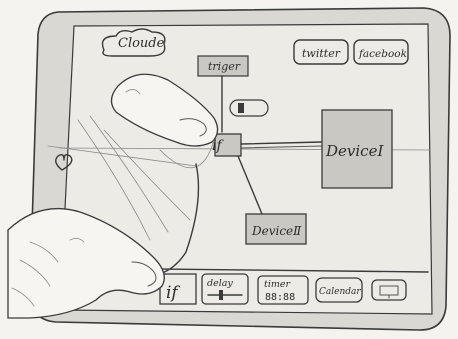  I want to click on toolbar-calendar-label: Calendar, so click(340, 292).